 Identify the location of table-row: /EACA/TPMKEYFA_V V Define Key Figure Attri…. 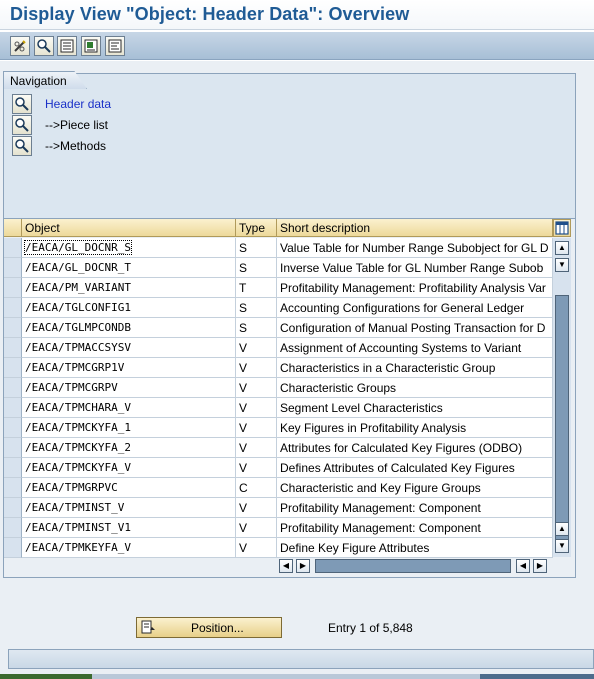
(278, 548).